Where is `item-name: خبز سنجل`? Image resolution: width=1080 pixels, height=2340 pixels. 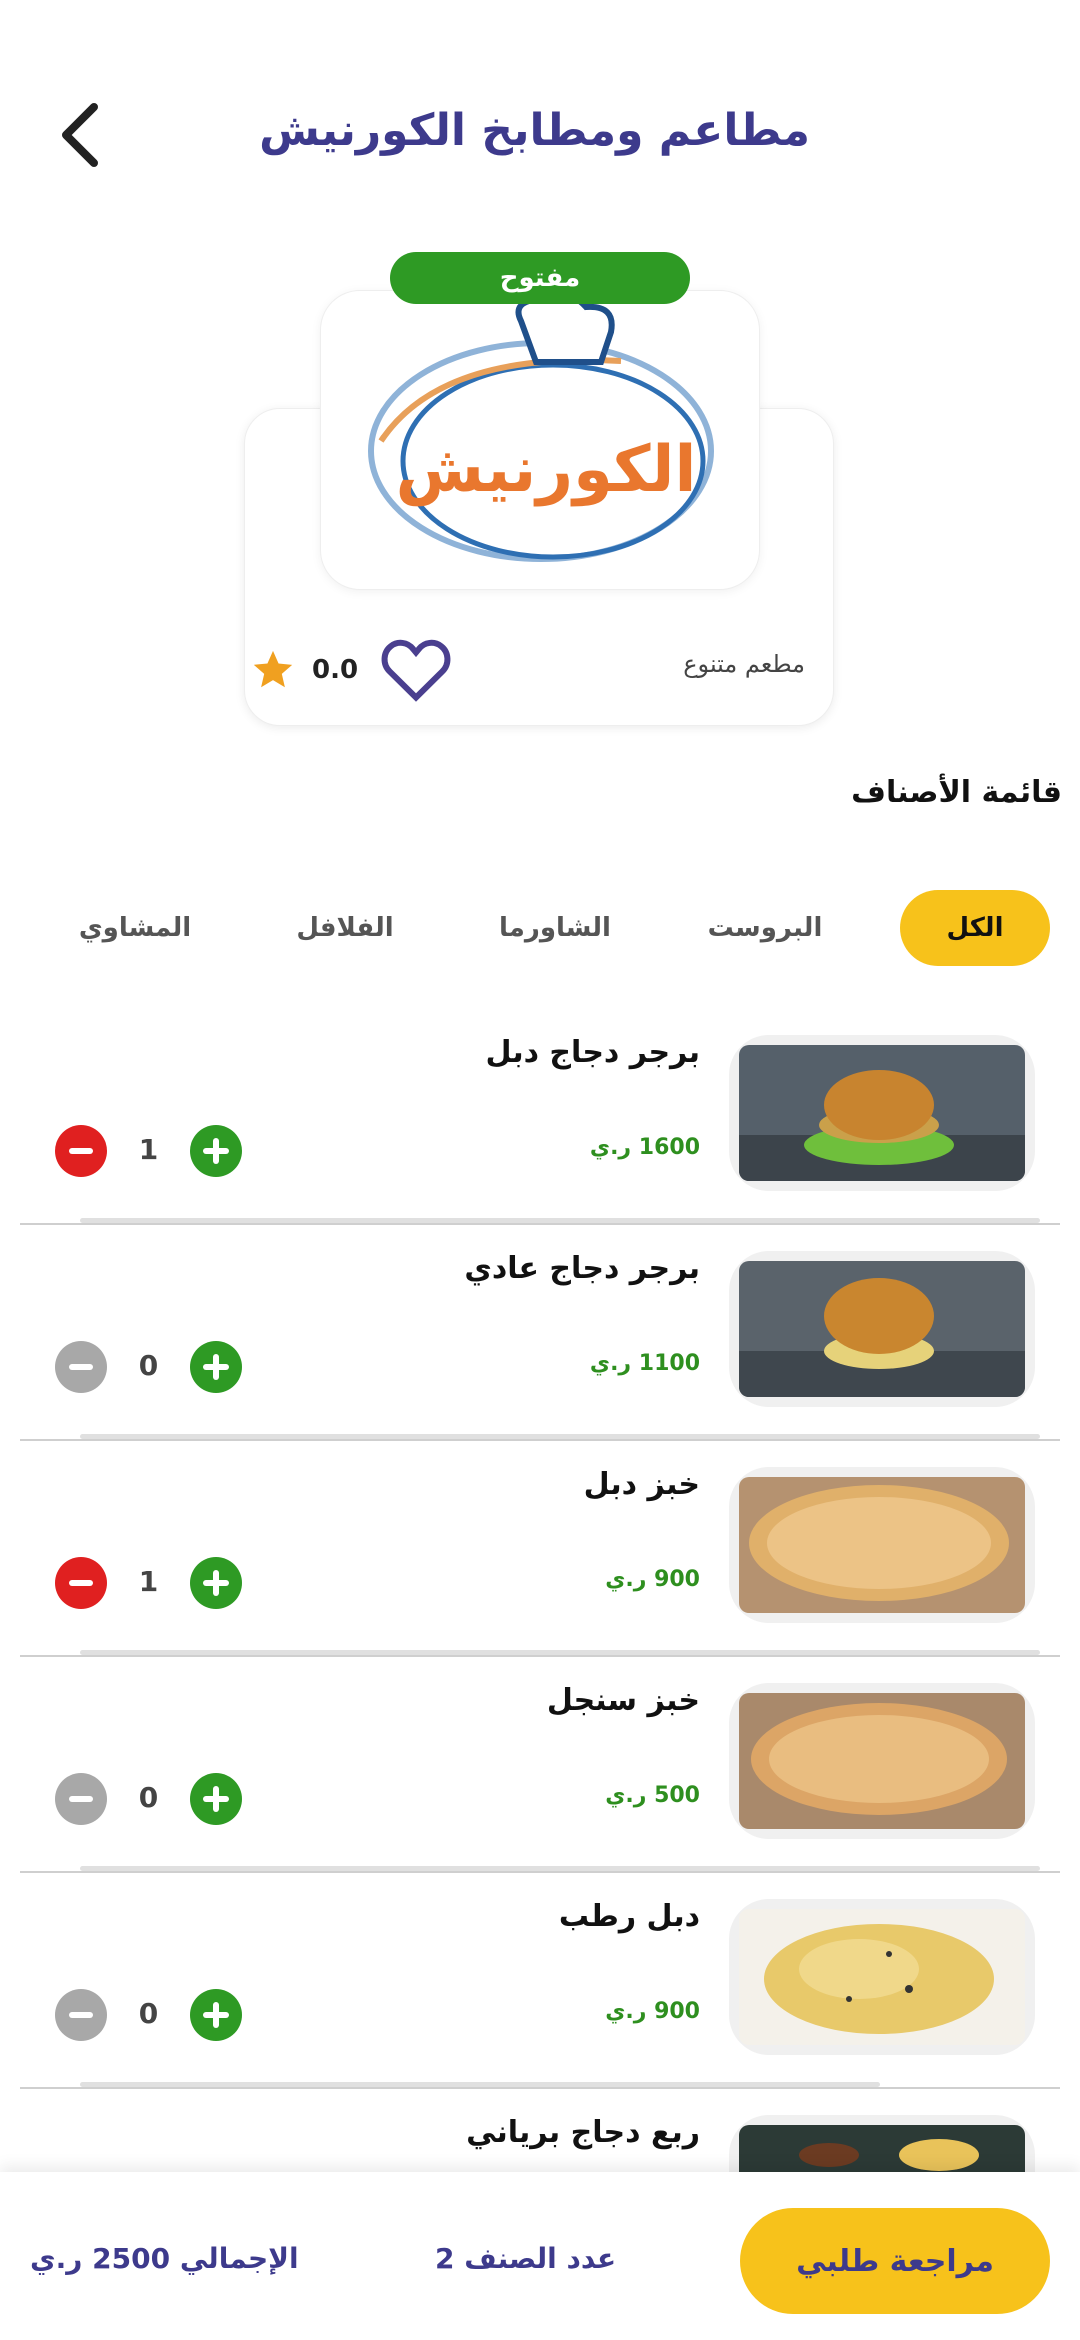
item-name: خبز سنجل is located at coordinates (623, 1700).